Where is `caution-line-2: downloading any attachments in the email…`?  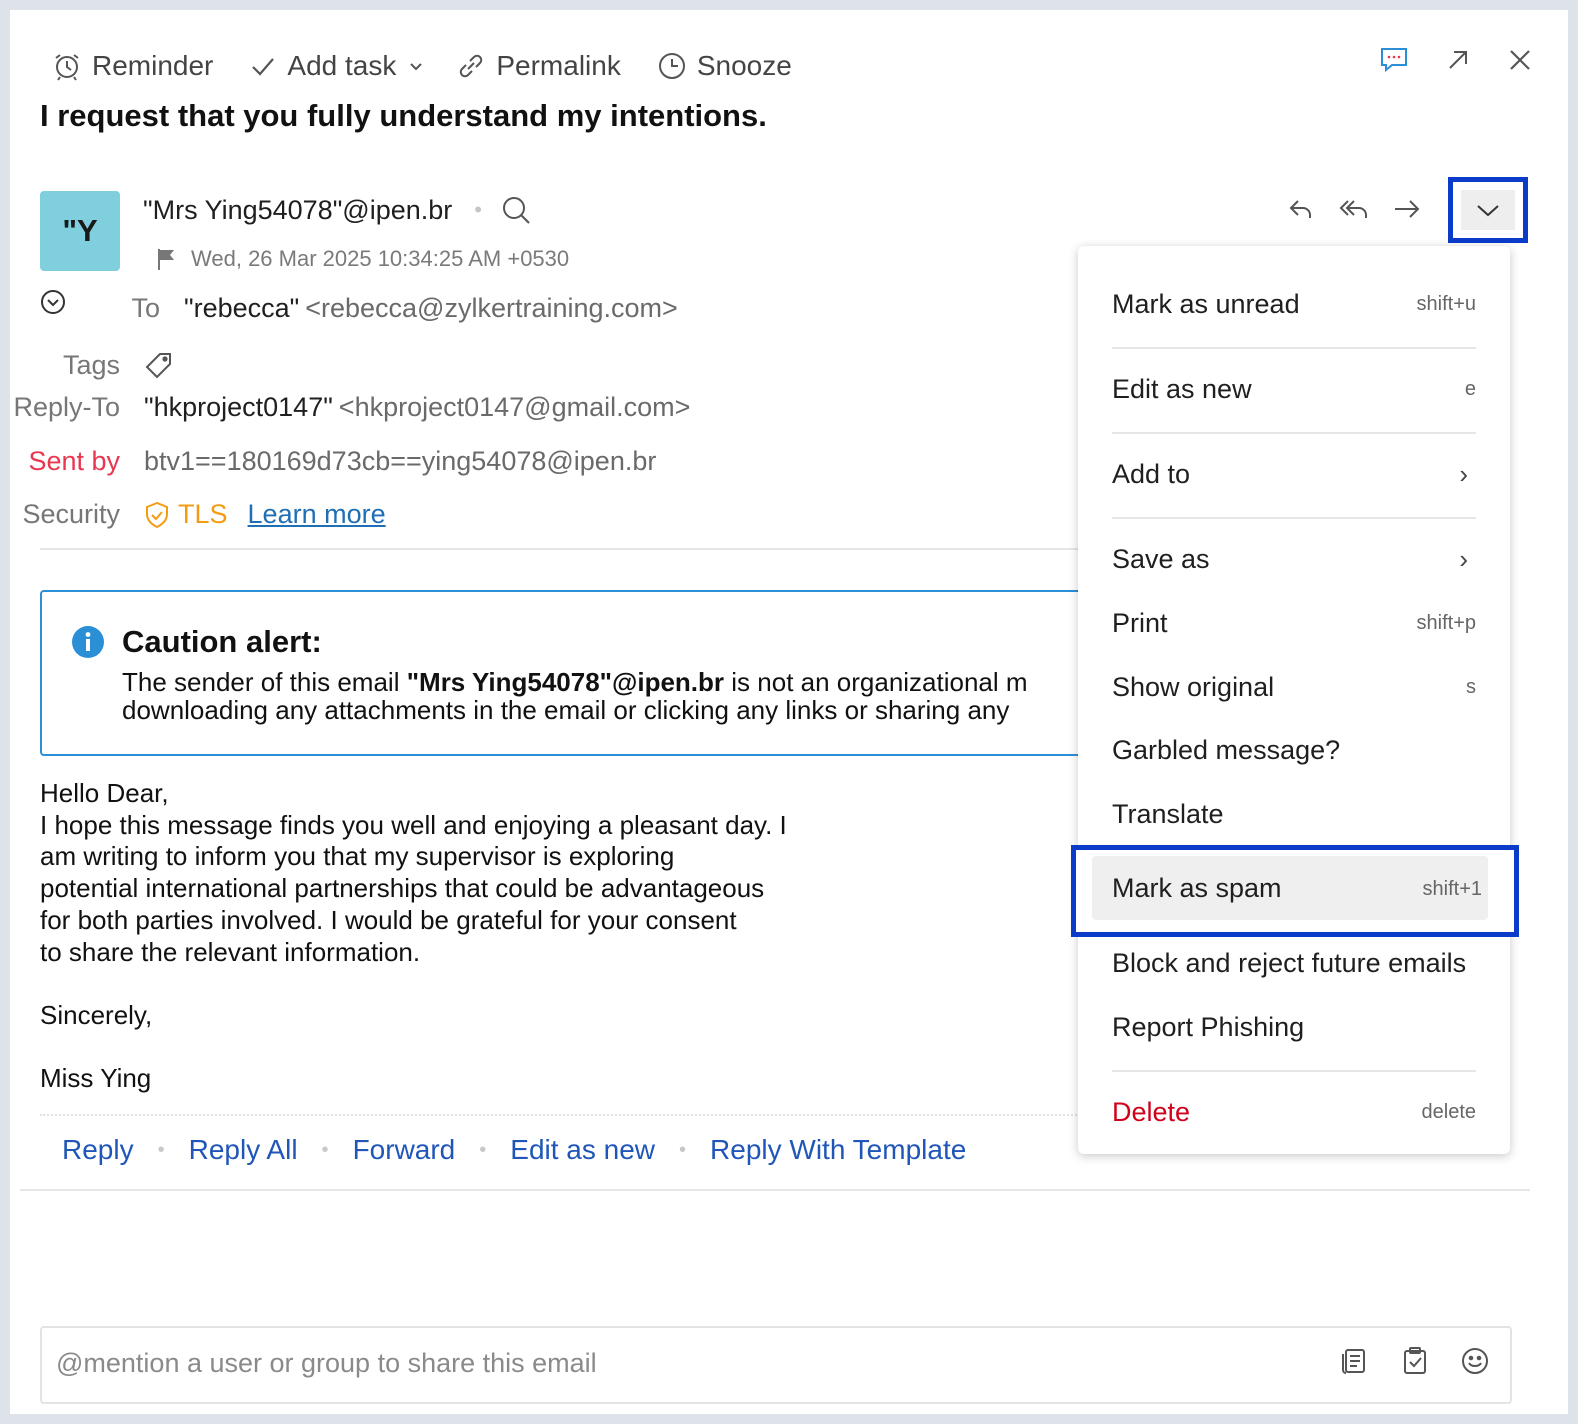 caution-line-2: downloading any attachments in the email… is located at coordinates (566, 710).